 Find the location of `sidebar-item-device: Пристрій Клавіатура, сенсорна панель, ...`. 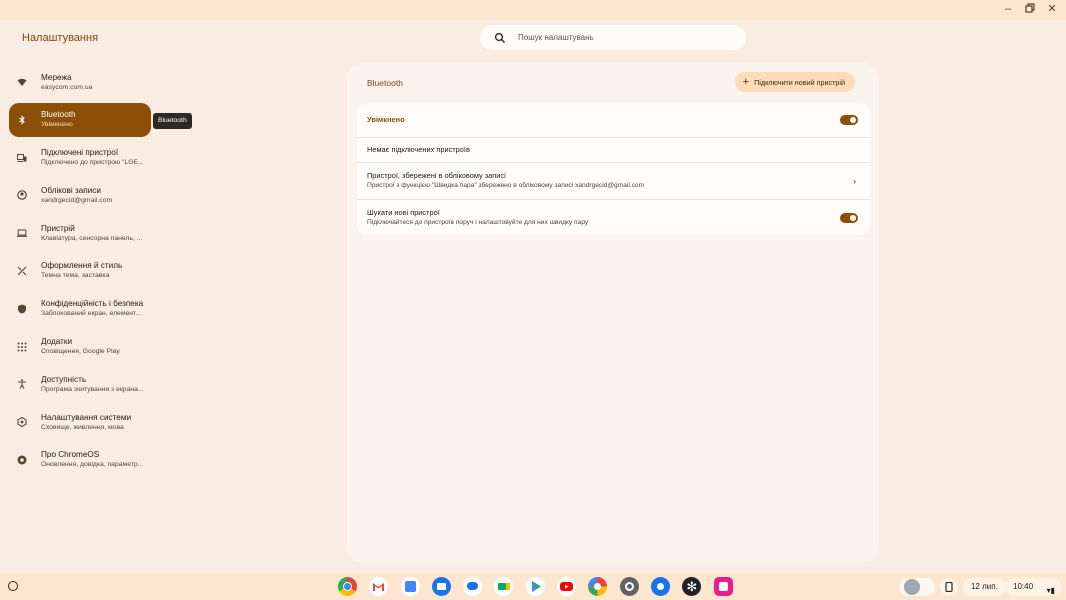

sidebar-item-device: Пристрій Клавіатура, сенсорна панель, ... is located at coordinates (80, 233).